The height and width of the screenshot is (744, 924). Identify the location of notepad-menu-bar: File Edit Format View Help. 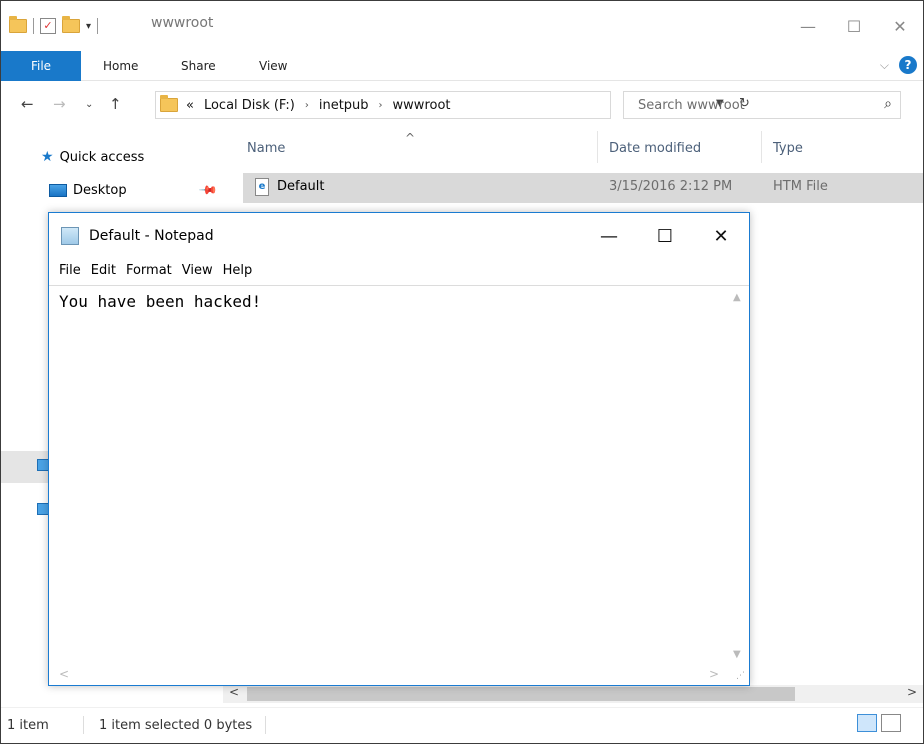
(399, 272).